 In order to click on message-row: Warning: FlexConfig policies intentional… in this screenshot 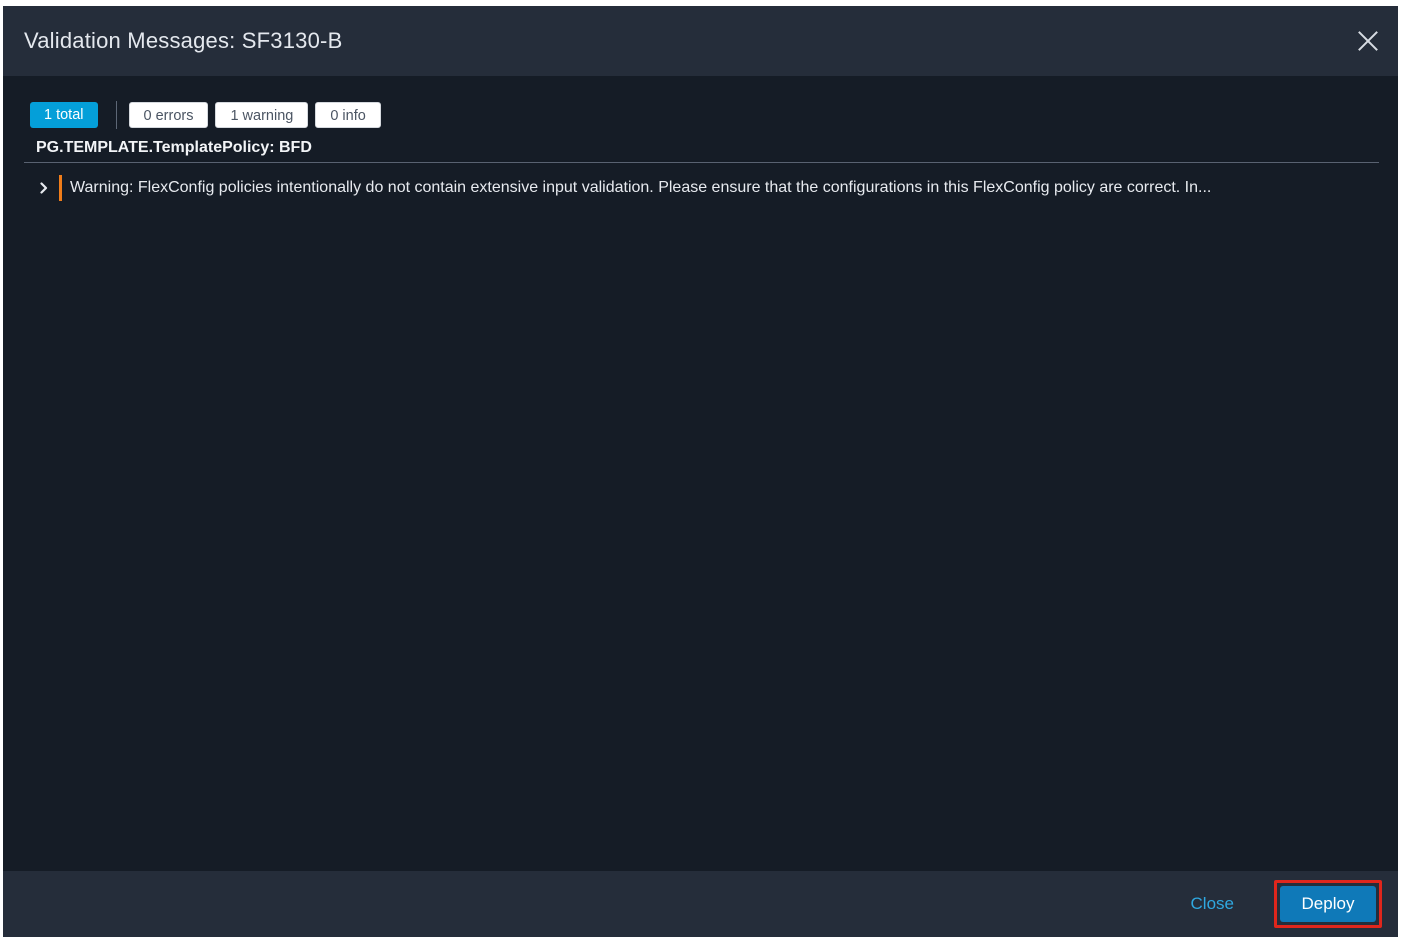, I will do `click(701, 188)`.